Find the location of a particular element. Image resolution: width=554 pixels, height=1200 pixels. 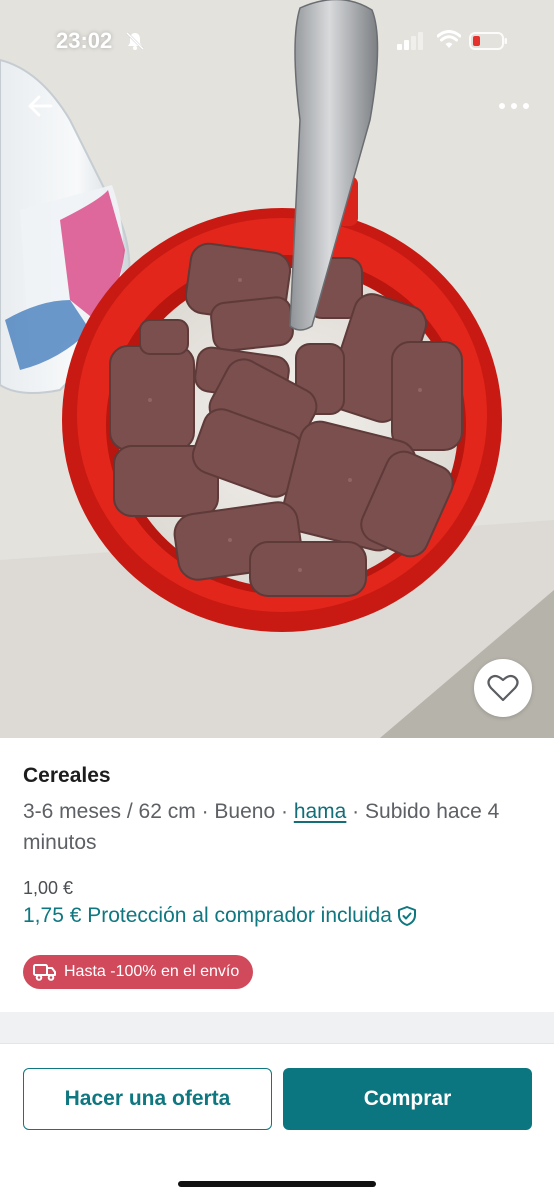

section-divider is located at coordinates (277, 1028).